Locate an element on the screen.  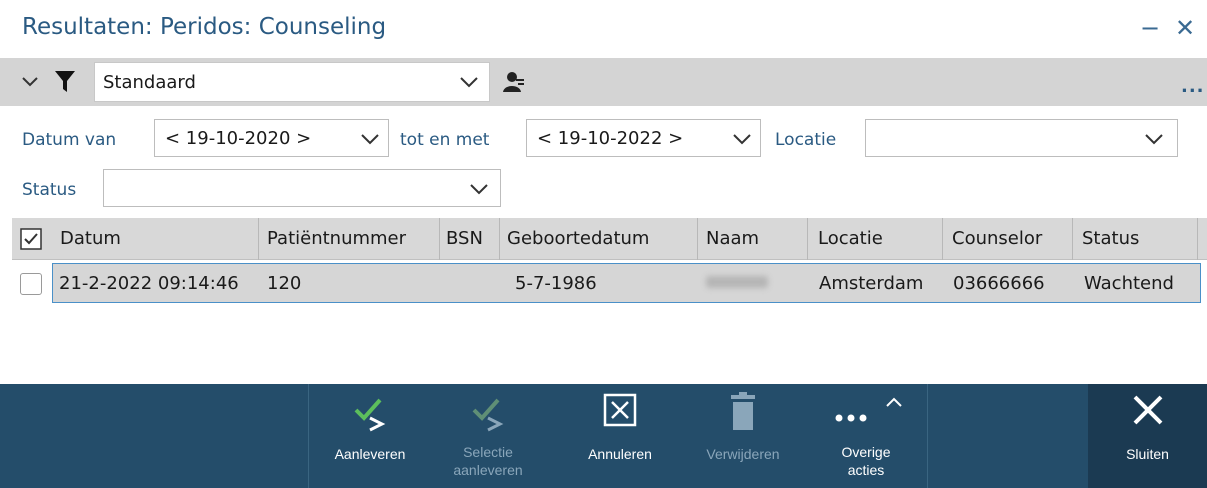
close-window-button: ✕ is located at coordinates (1185, 28).